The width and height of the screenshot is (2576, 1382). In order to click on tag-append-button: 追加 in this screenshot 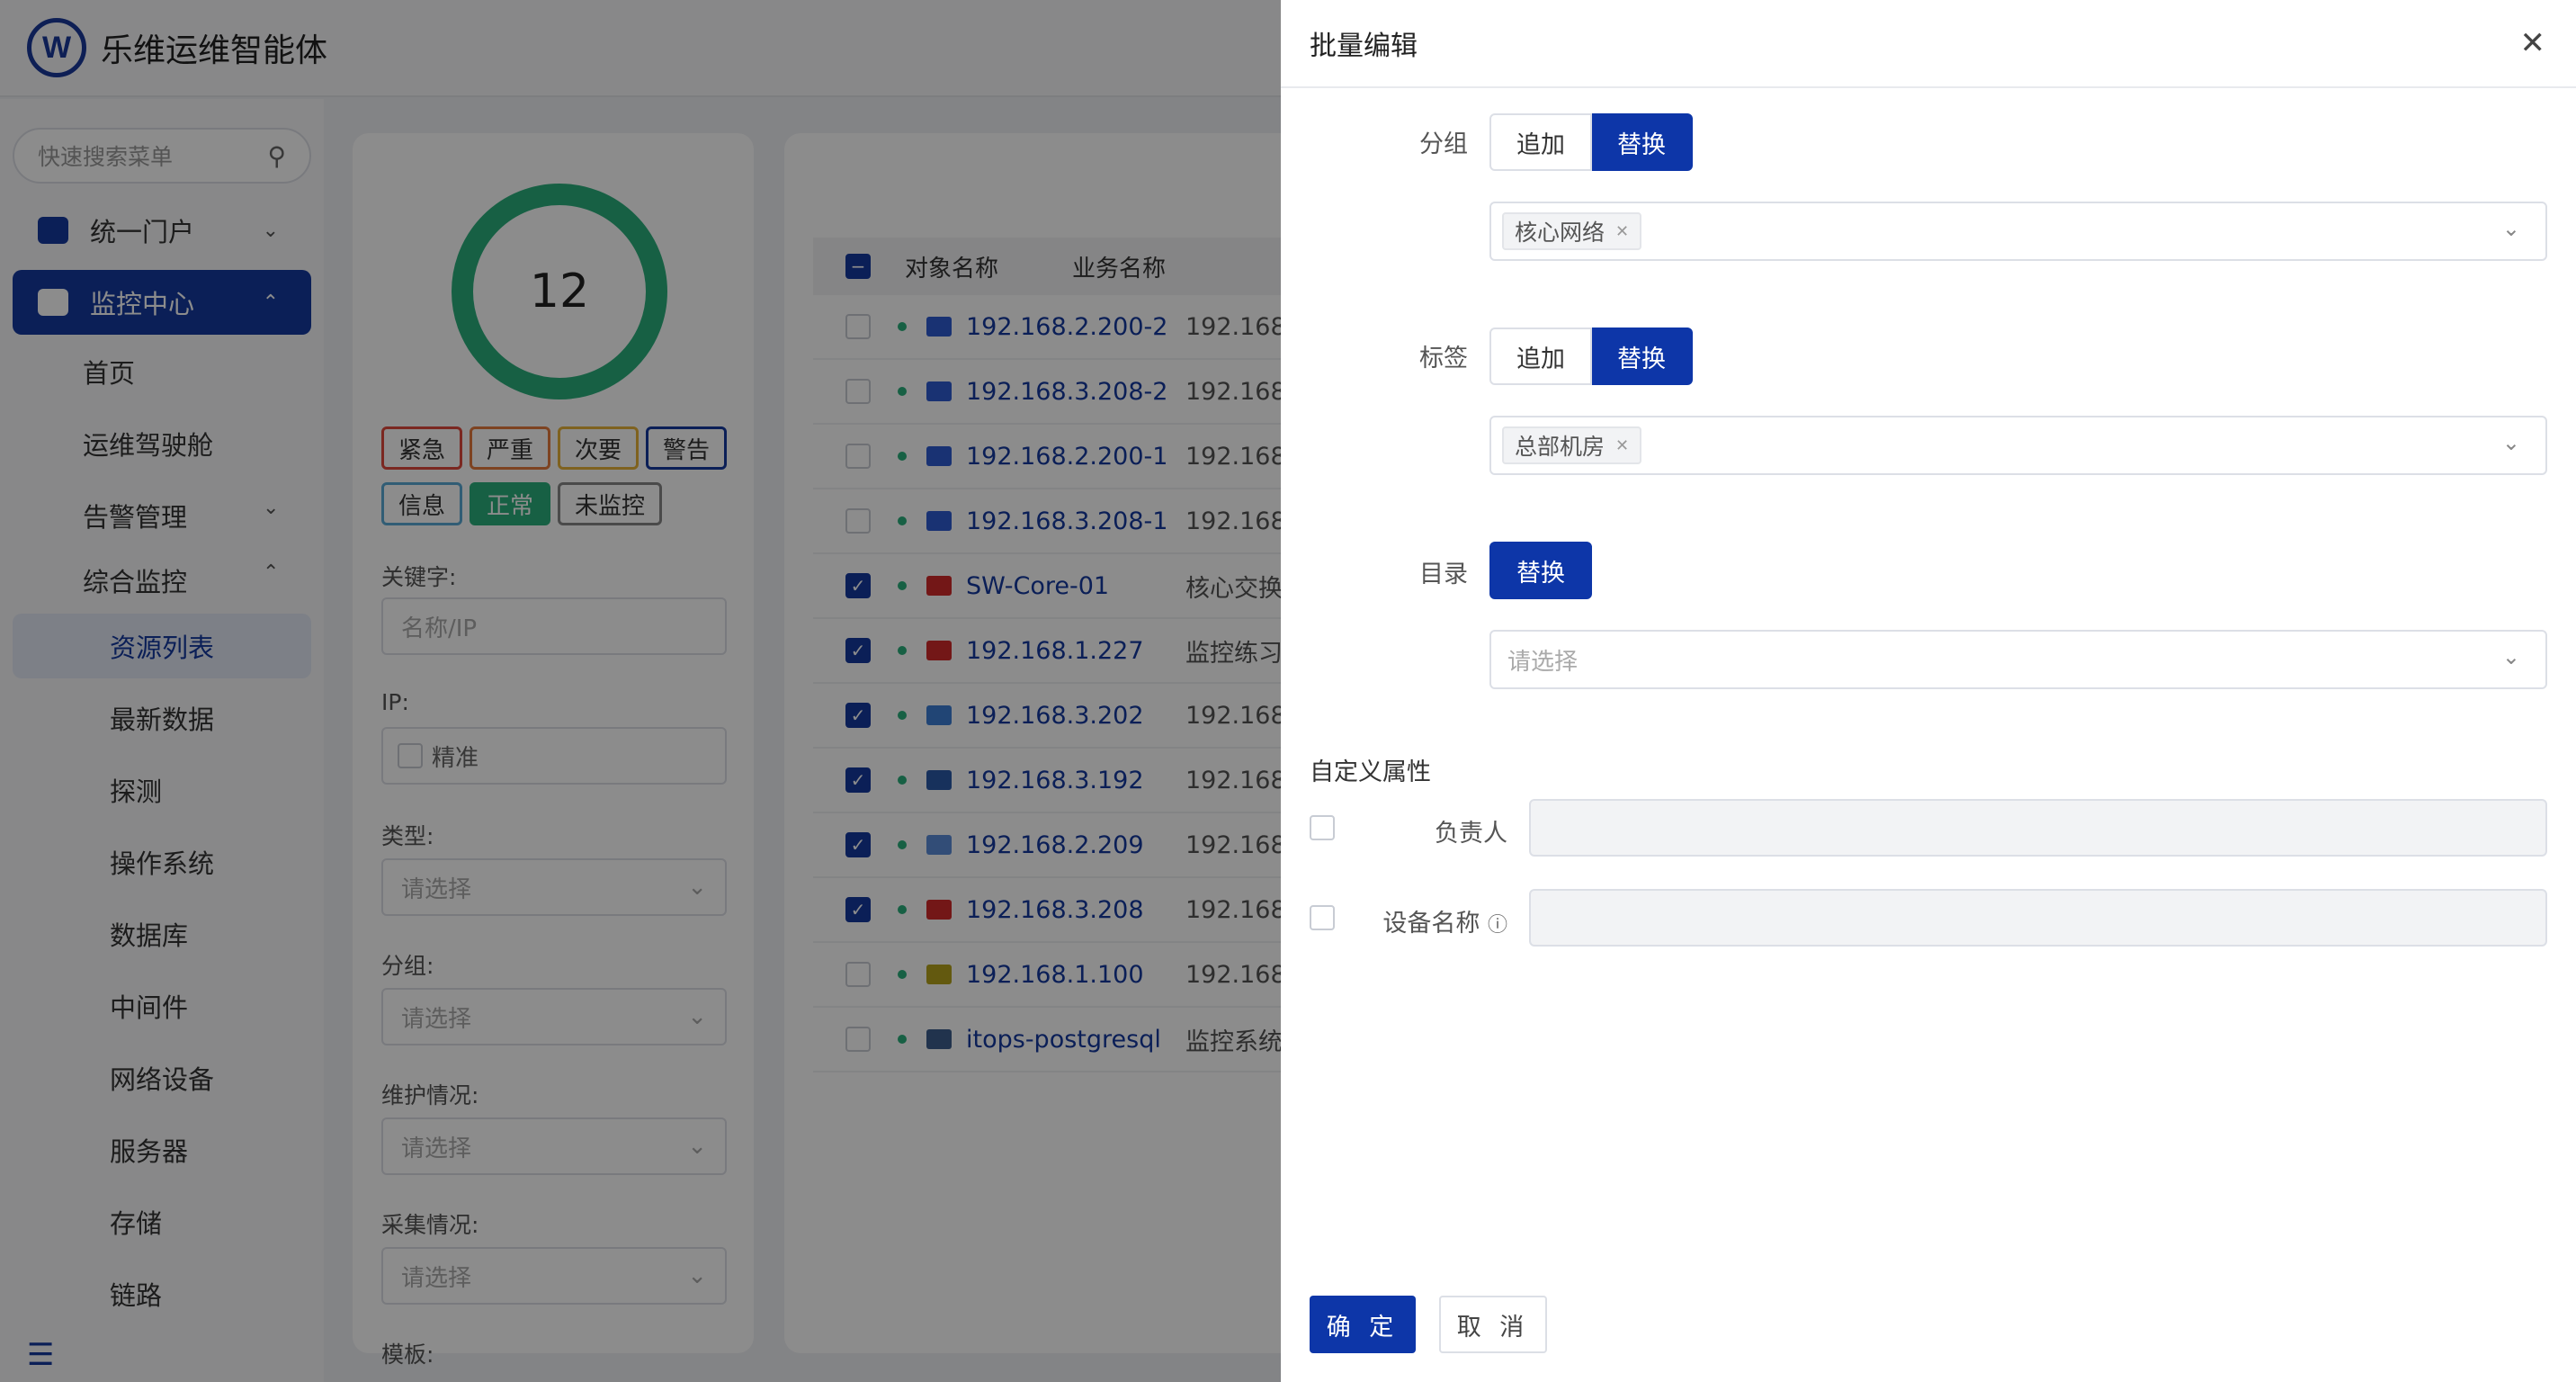, I will do `click(1540, 357)`.